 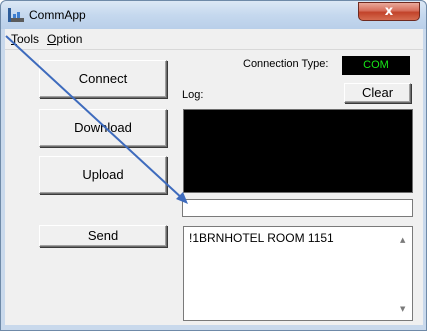 I want to click on close-button: x, so click(x=389, y=11).